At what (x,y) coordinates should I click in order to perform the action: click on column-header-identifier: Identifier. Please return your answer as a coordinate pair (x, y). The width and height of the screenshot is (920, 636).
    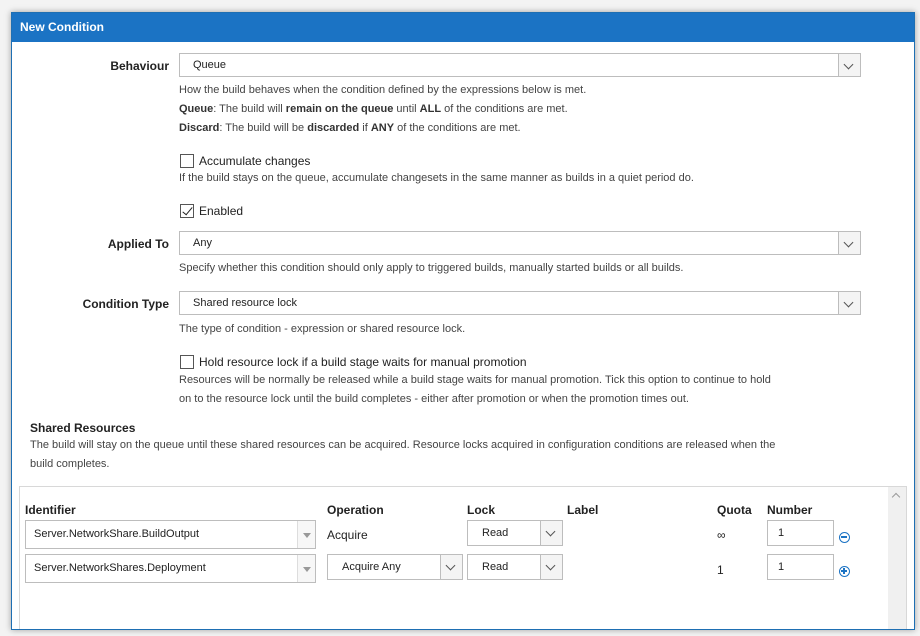
    Looking at the image, I should click on (50, 510).